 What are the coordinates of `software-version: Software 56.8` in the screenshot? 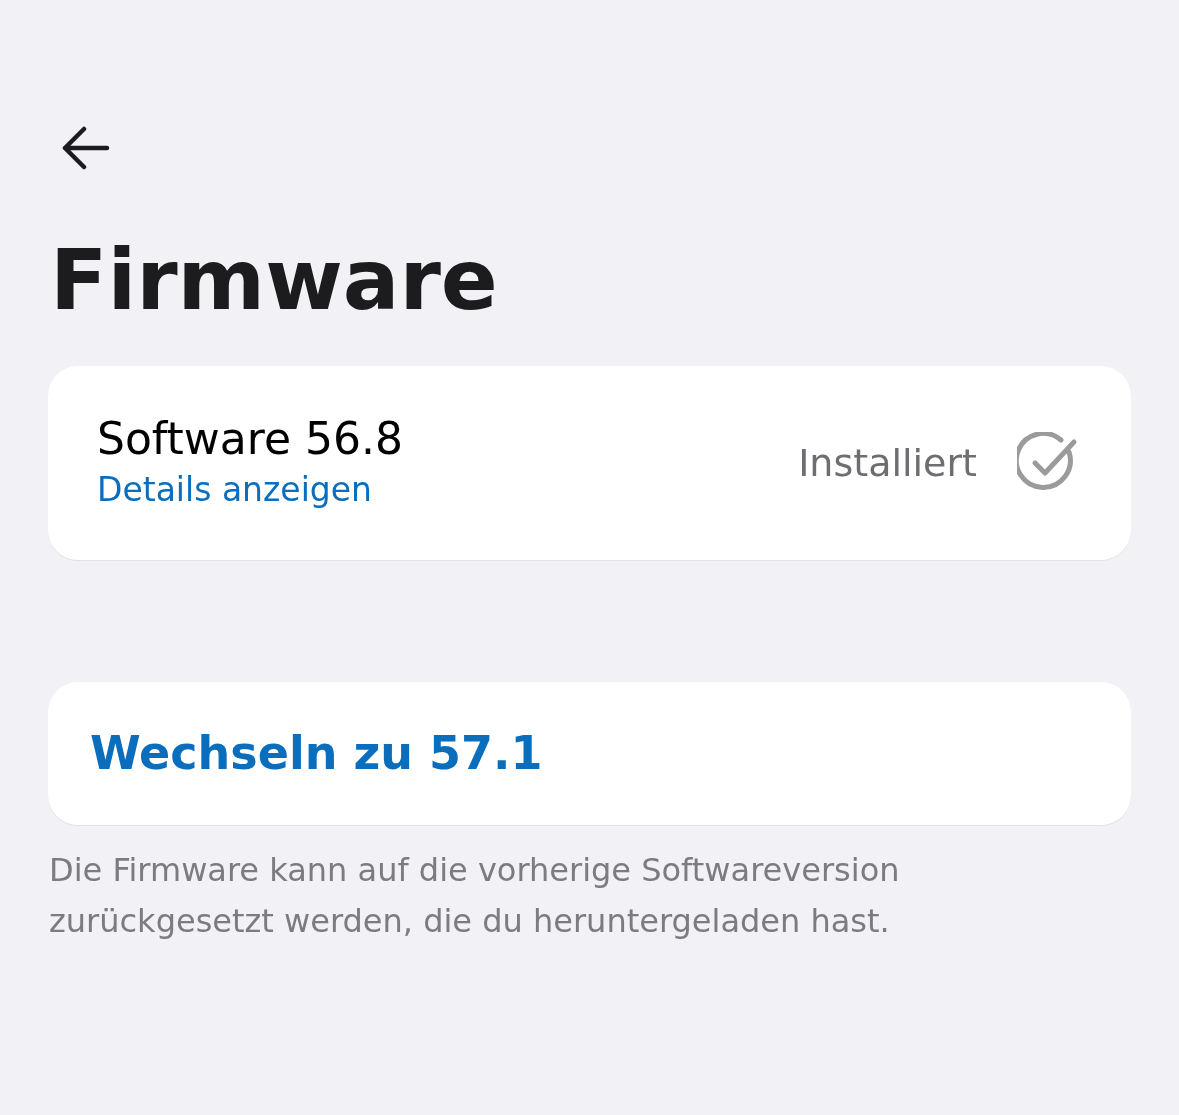 It's located at (250, 439).